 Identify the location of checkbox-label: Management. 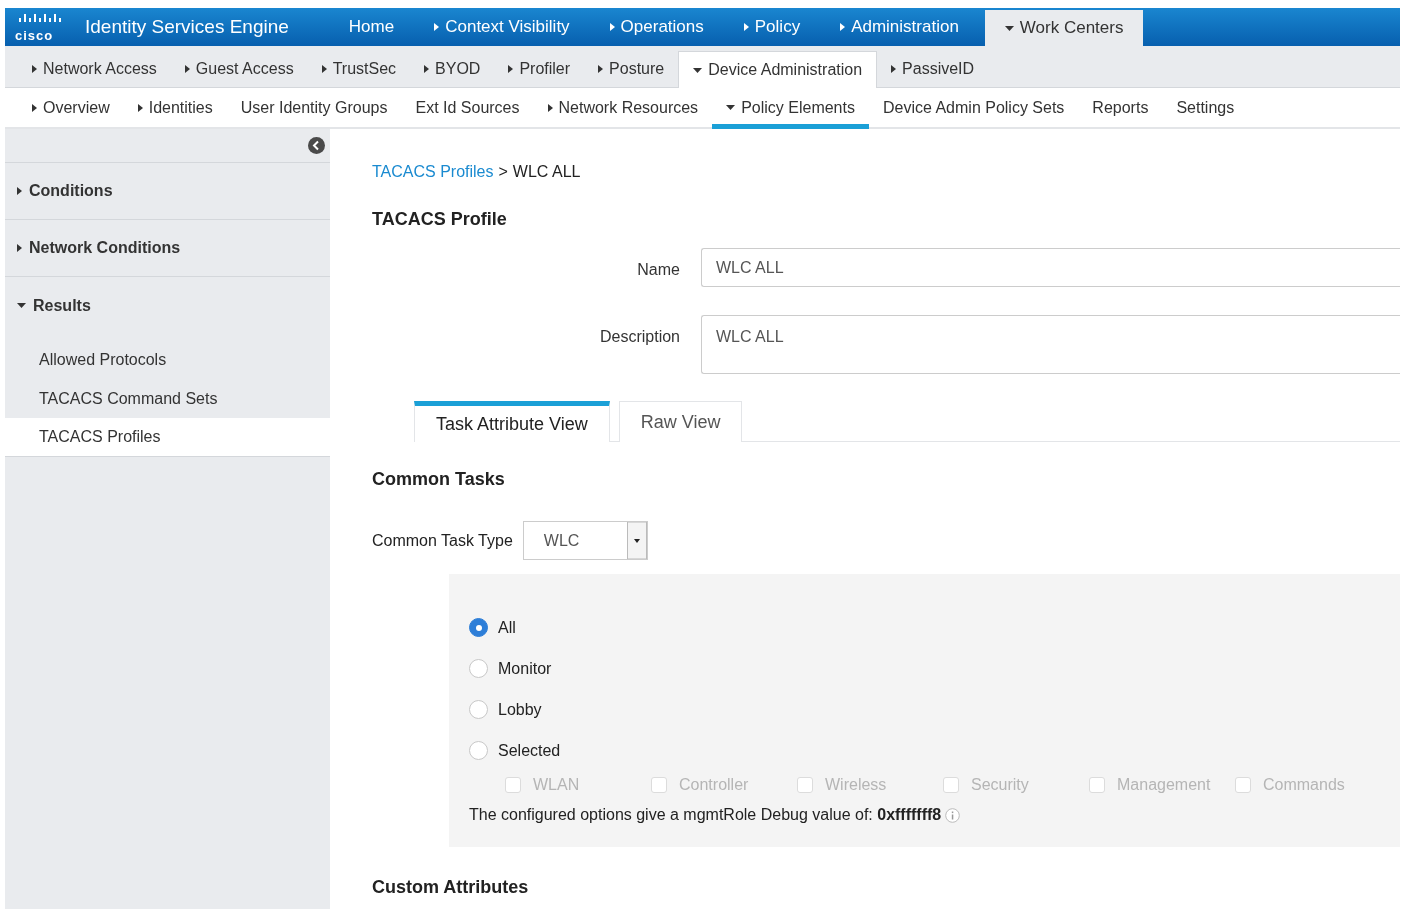
(1164, 785).